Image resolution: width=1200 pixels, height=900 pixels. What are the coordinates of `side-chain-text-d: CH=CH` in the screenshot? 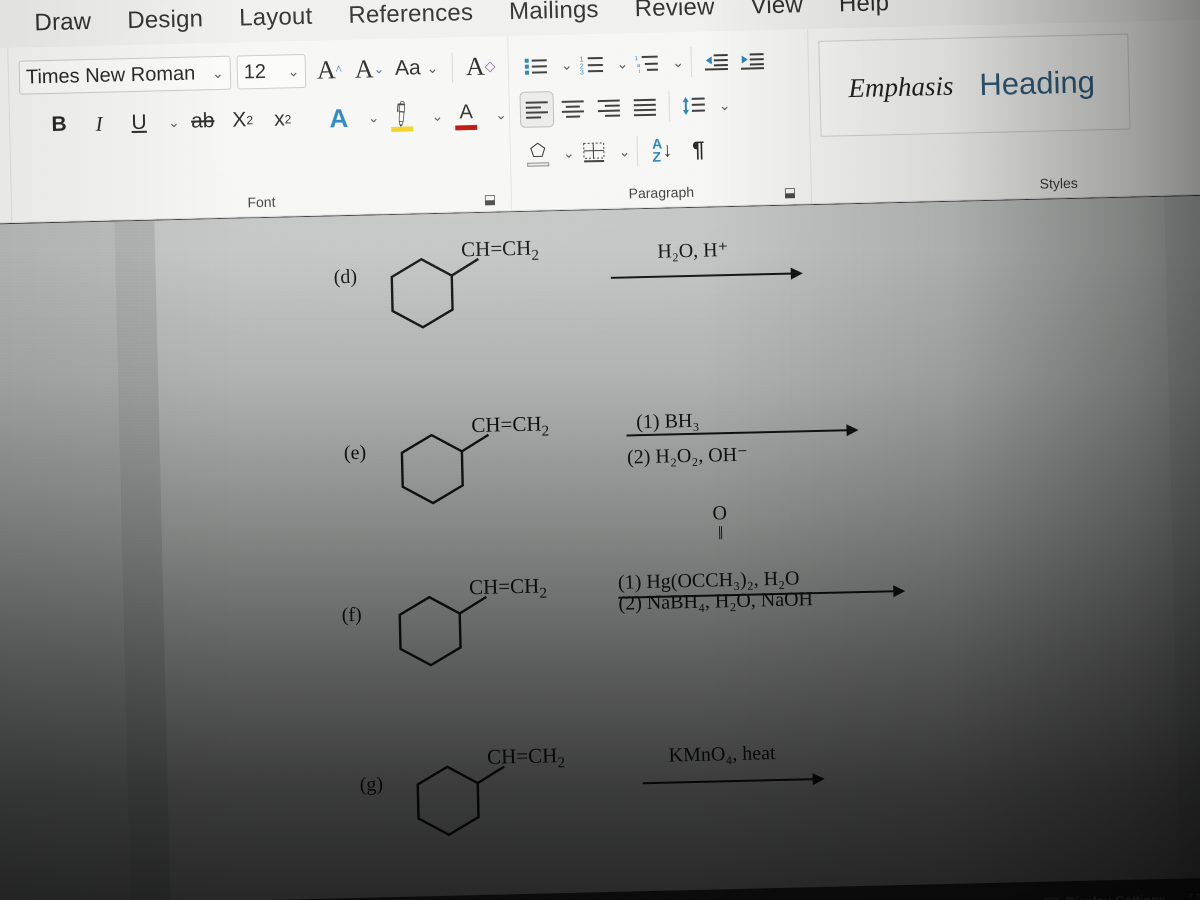 It's located at (496, 248).